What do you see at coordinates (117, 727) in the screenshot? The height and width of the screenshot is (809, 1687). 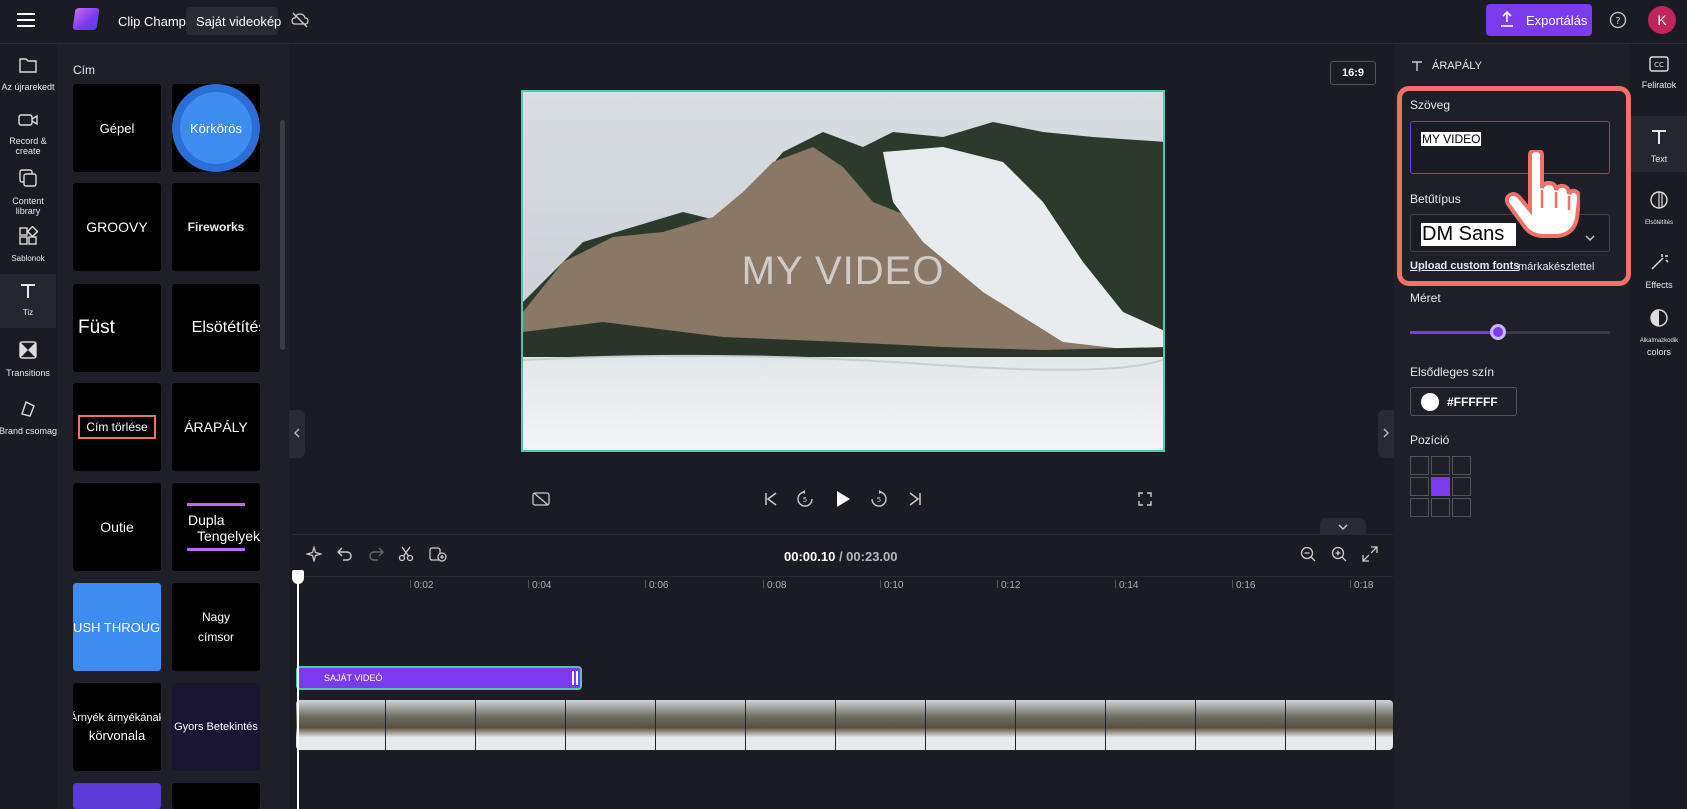 I see `template-tile: Árnyék árnyékának körvonala` at bounding box center [117, 727].